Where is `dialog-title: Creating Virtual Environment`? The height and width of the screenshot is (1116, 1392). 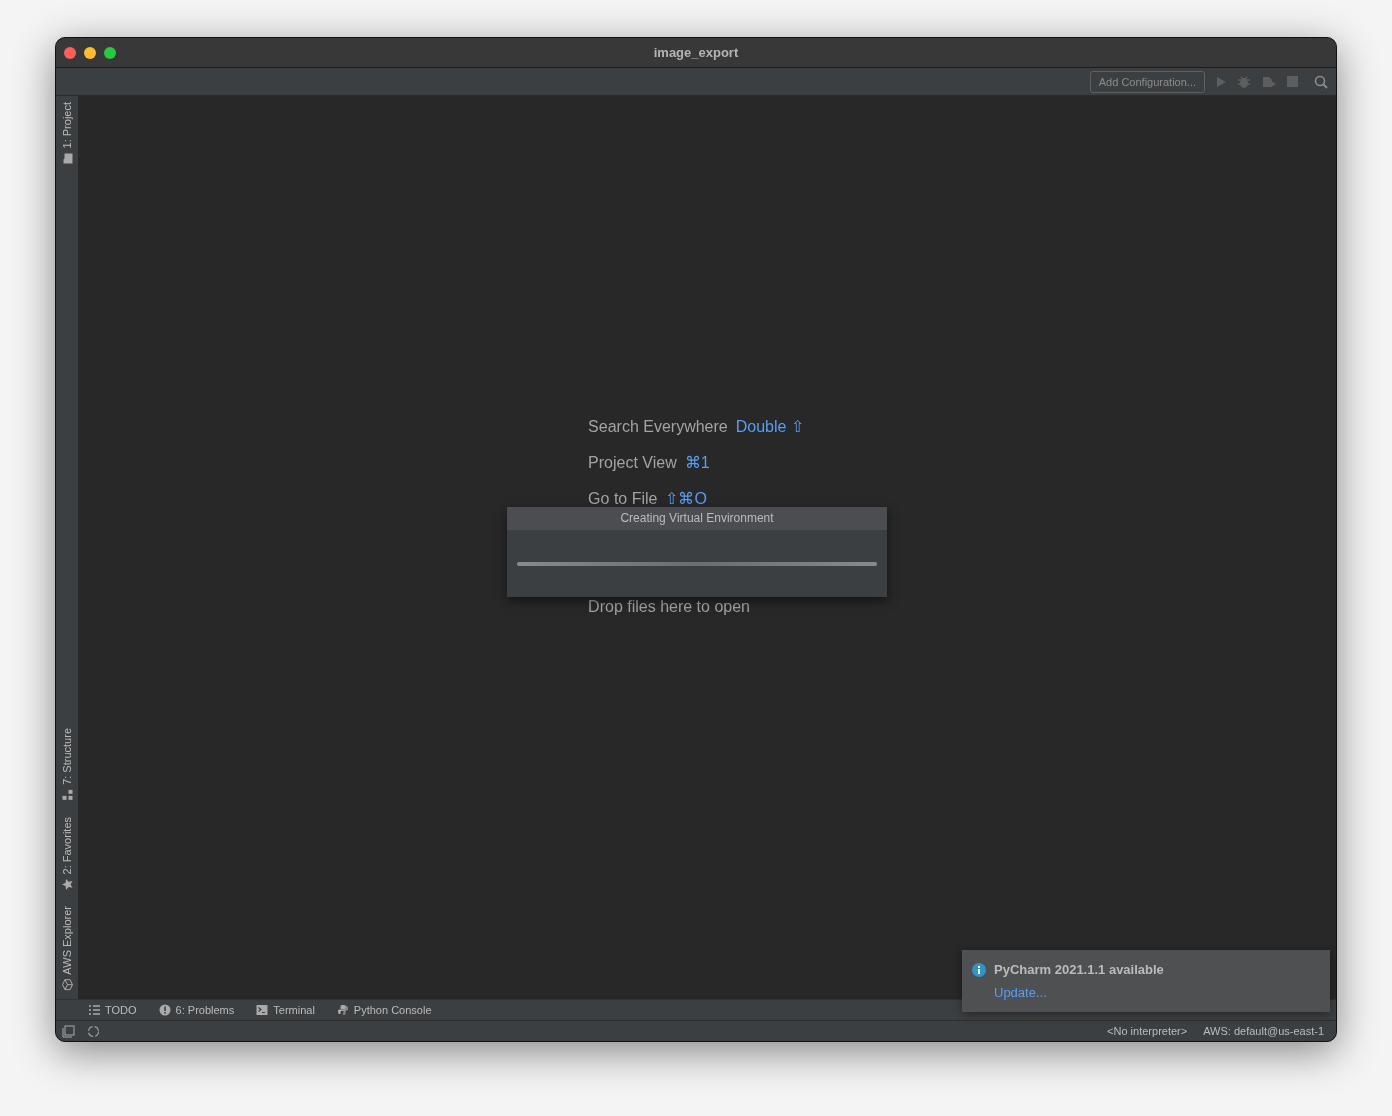
dialog-title: Creating Virtual Environment is located at coordinates (697, 518).